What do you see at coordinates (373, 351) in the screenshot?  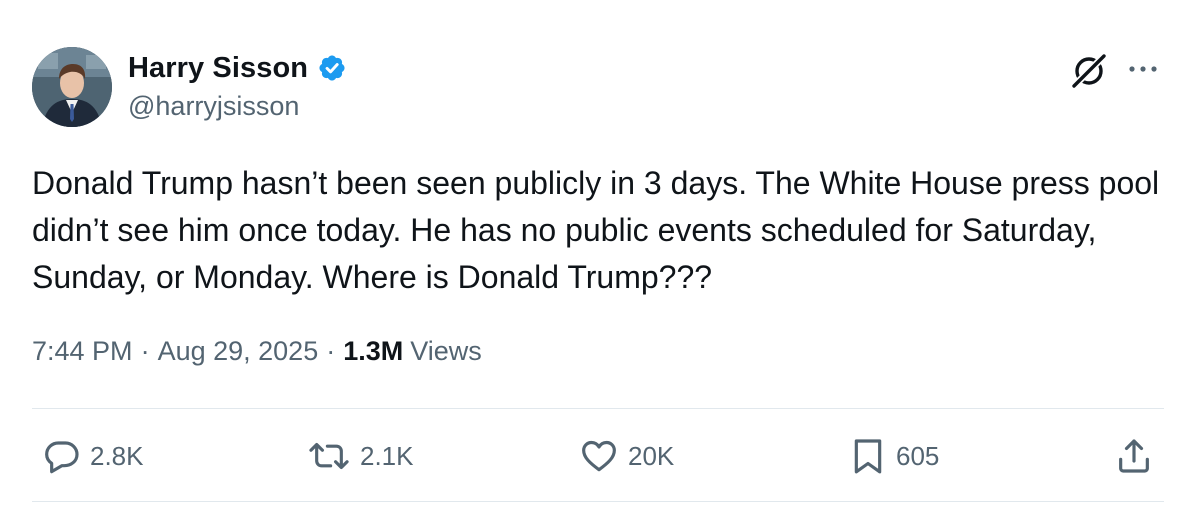 I see `views-count: 1.3M` at bounding box center [373, 351].